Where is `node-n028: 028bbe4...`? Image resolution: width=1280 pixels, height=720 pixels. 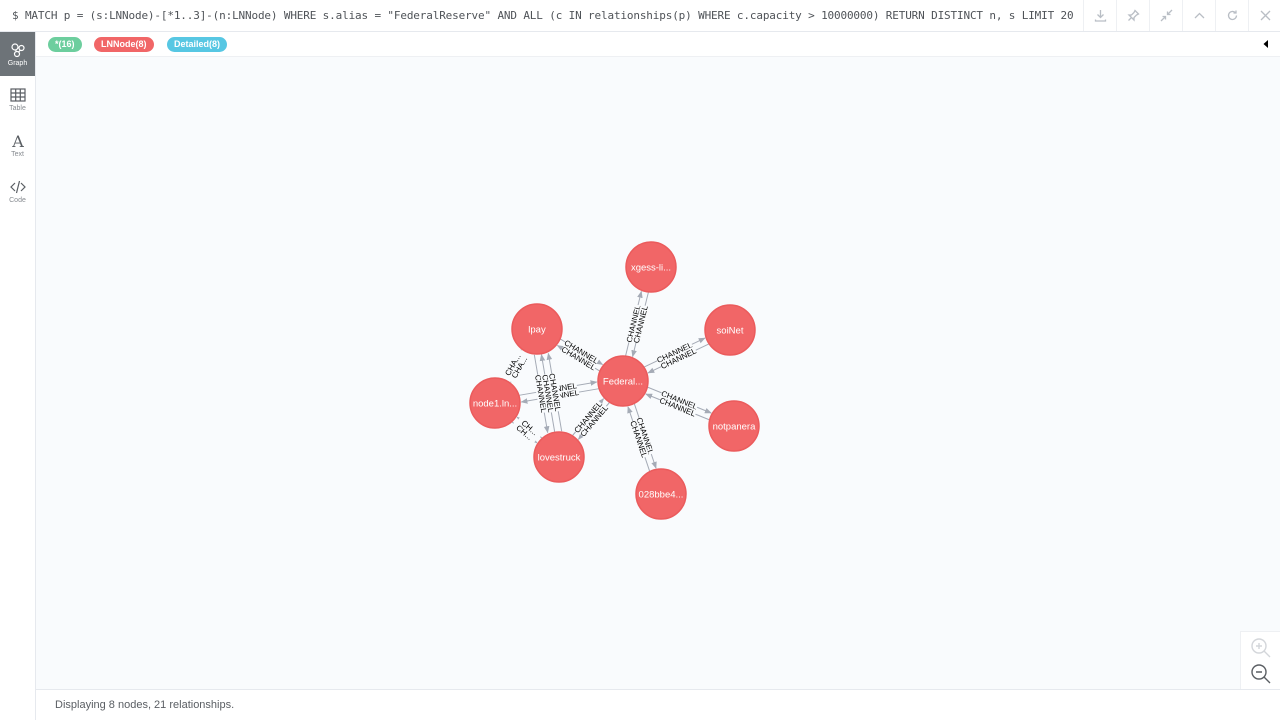
node-n028: 028bbe4... is located at coordinates (661, 494).